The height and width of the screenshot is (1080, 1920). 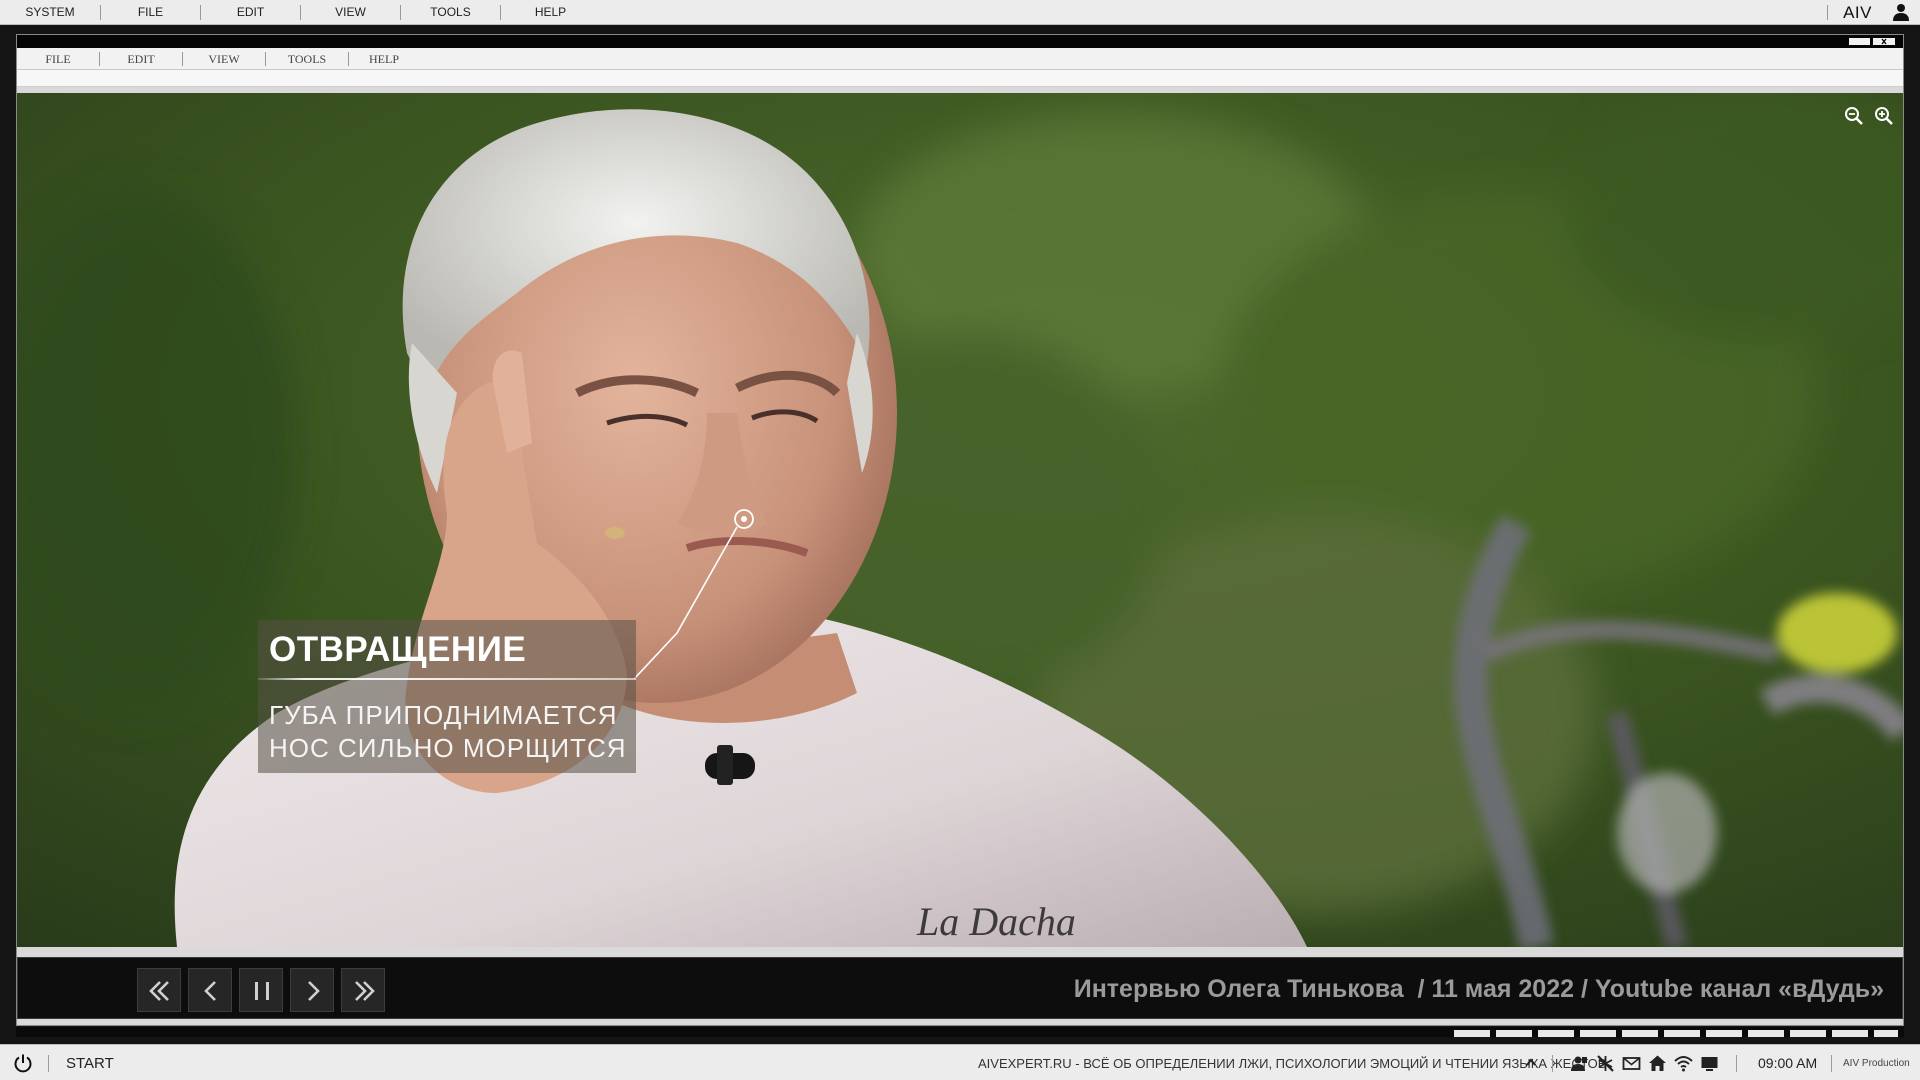 I want to click on pause-button, so click(x=261, y=990).